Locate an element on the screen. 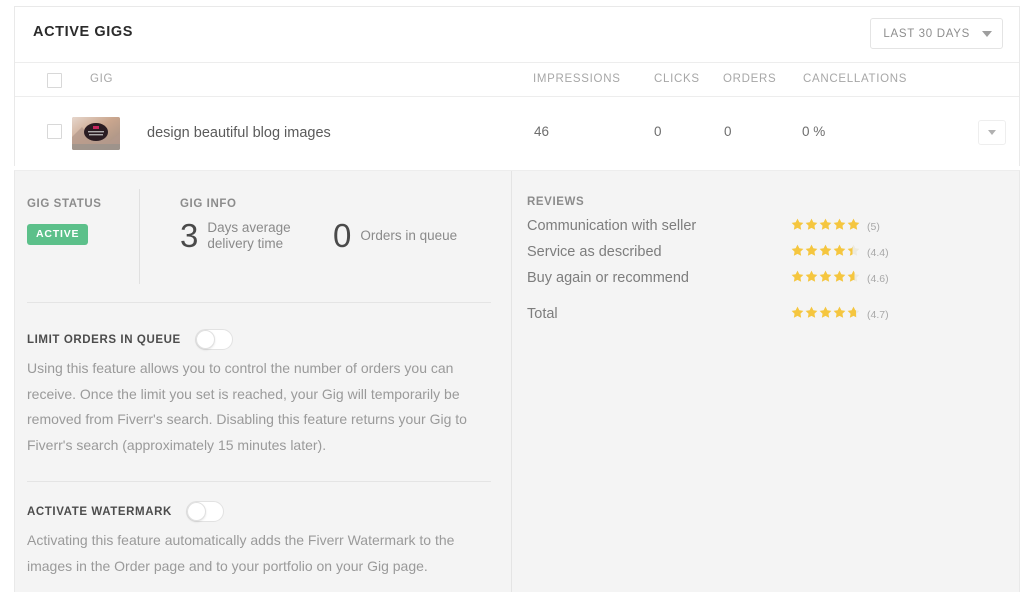  review-row: Service as described (4.4) is located at coordinates (722, 254).